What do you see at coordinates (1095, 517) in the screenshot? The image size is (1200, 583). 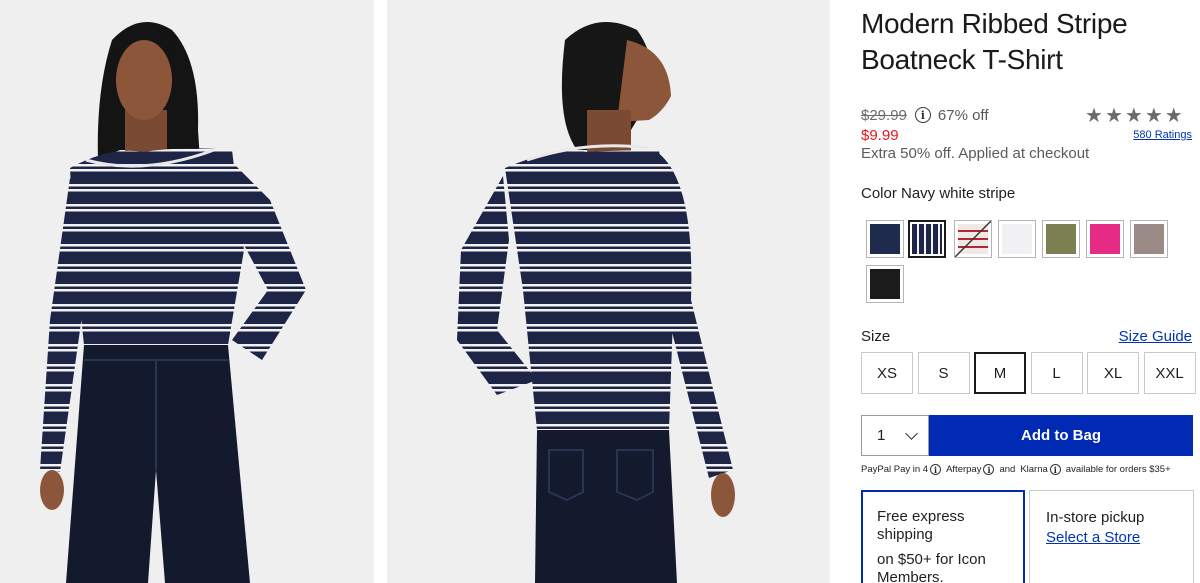 I see `pickup-title: In-store pickup` at bounding box center [1095, 517].